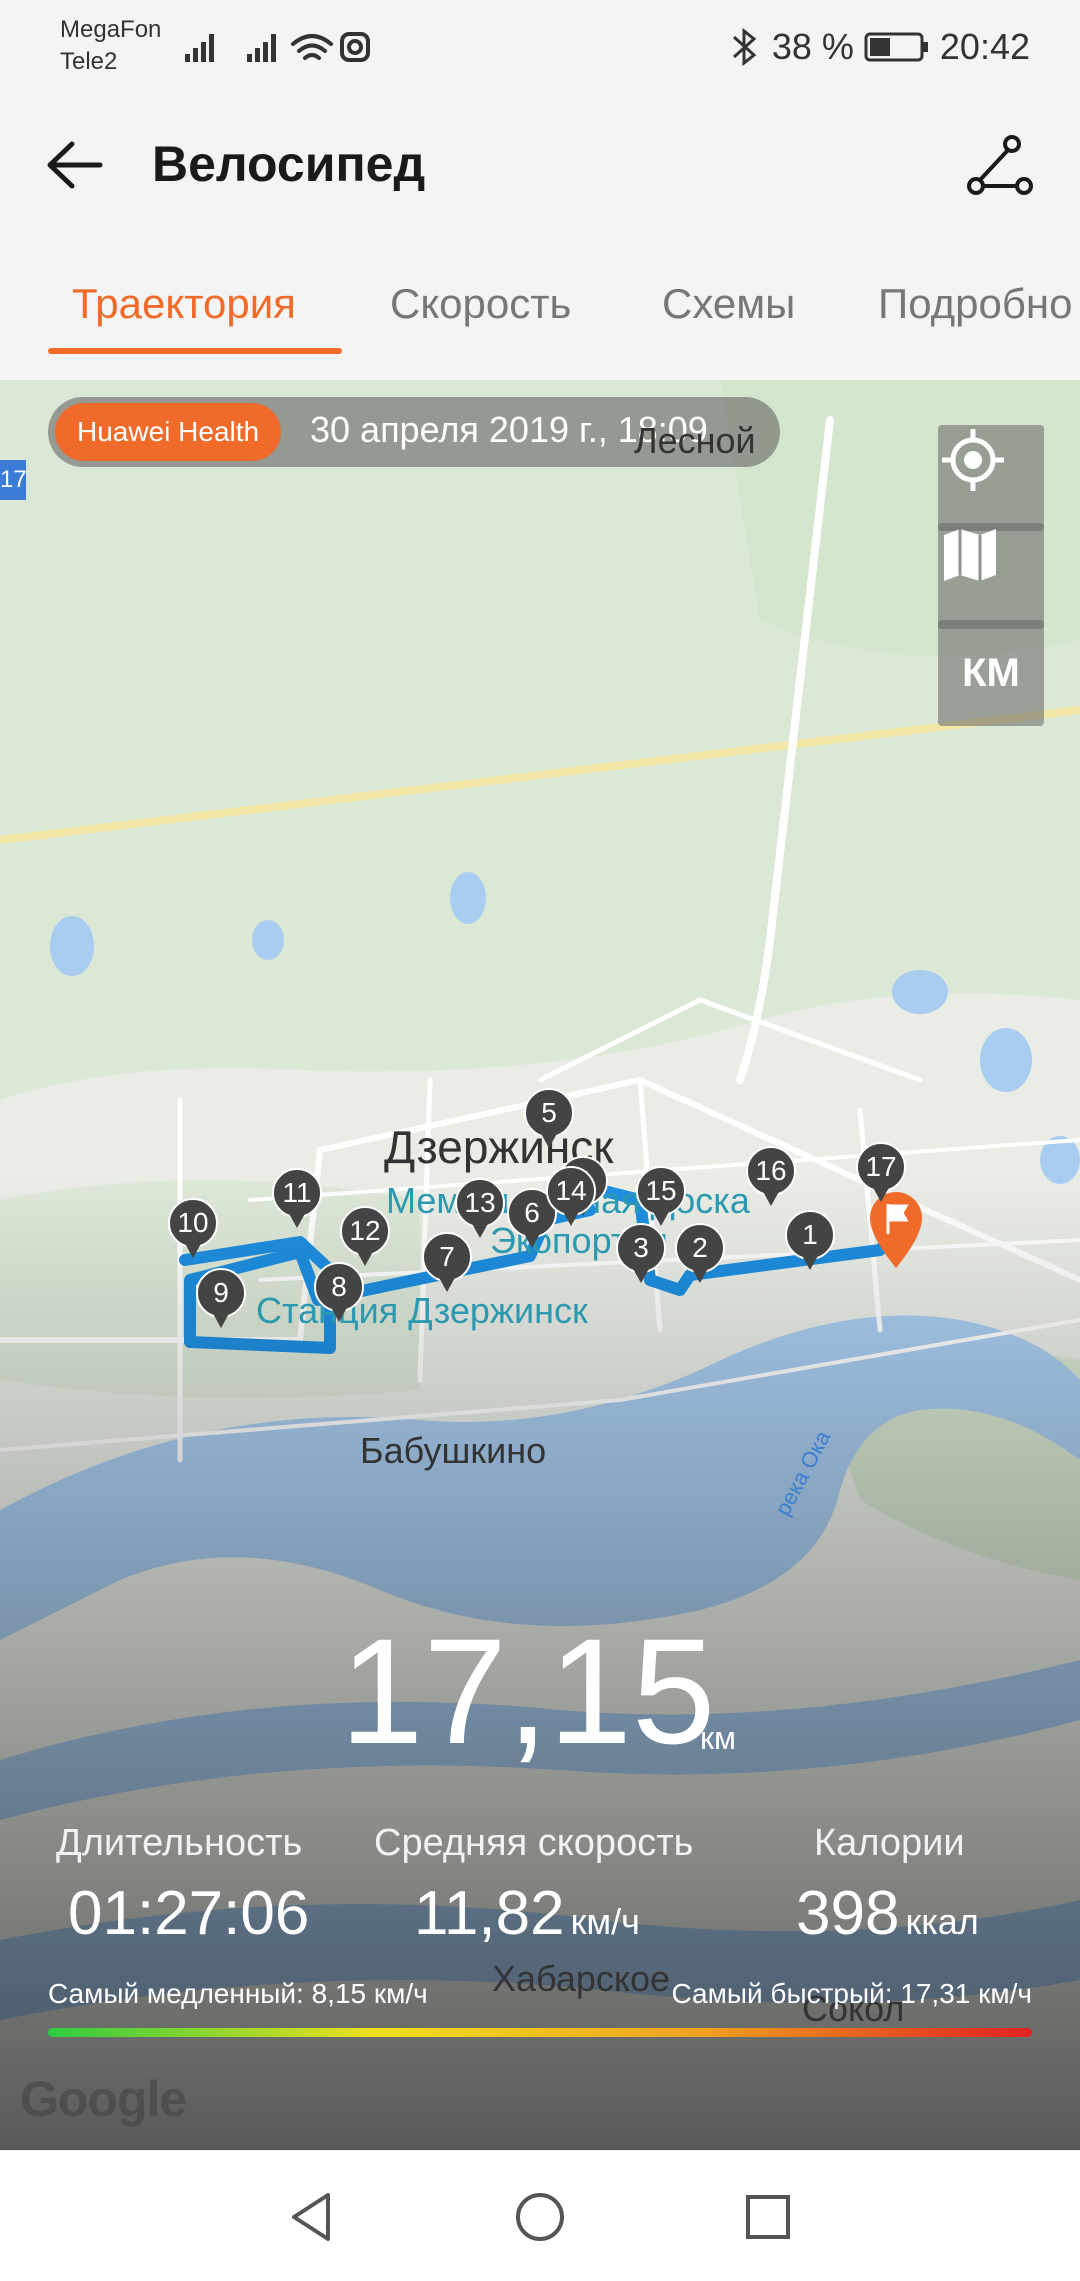  I want to click on place-lesnoy: Лесной, so click(695, 440).